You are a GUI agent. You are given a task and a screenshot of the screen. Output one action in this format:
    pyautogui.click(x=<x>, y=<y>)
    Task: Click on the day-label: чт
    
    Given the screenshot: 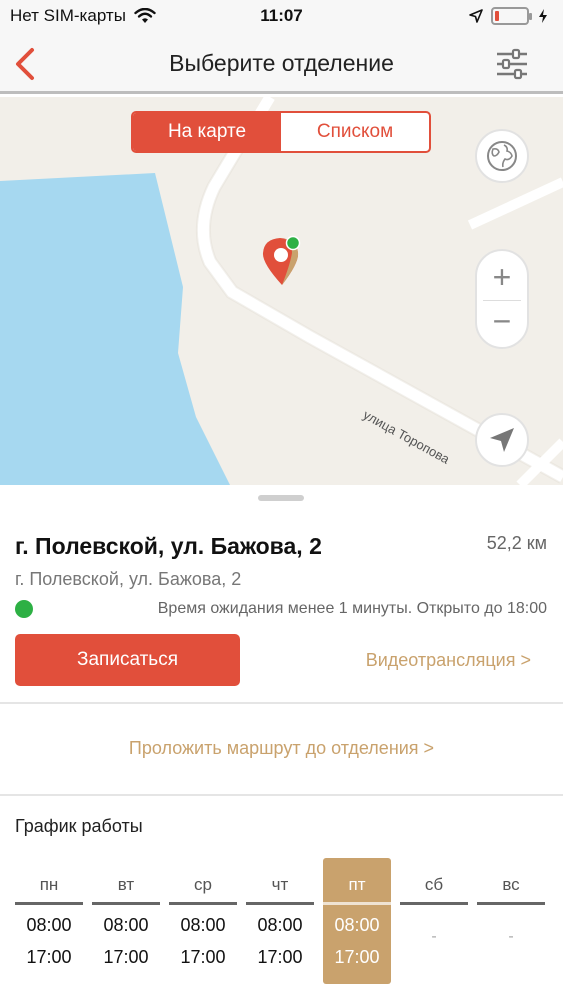 What is the action you would take?
    pyautogui.click(x=280, y=884)
    